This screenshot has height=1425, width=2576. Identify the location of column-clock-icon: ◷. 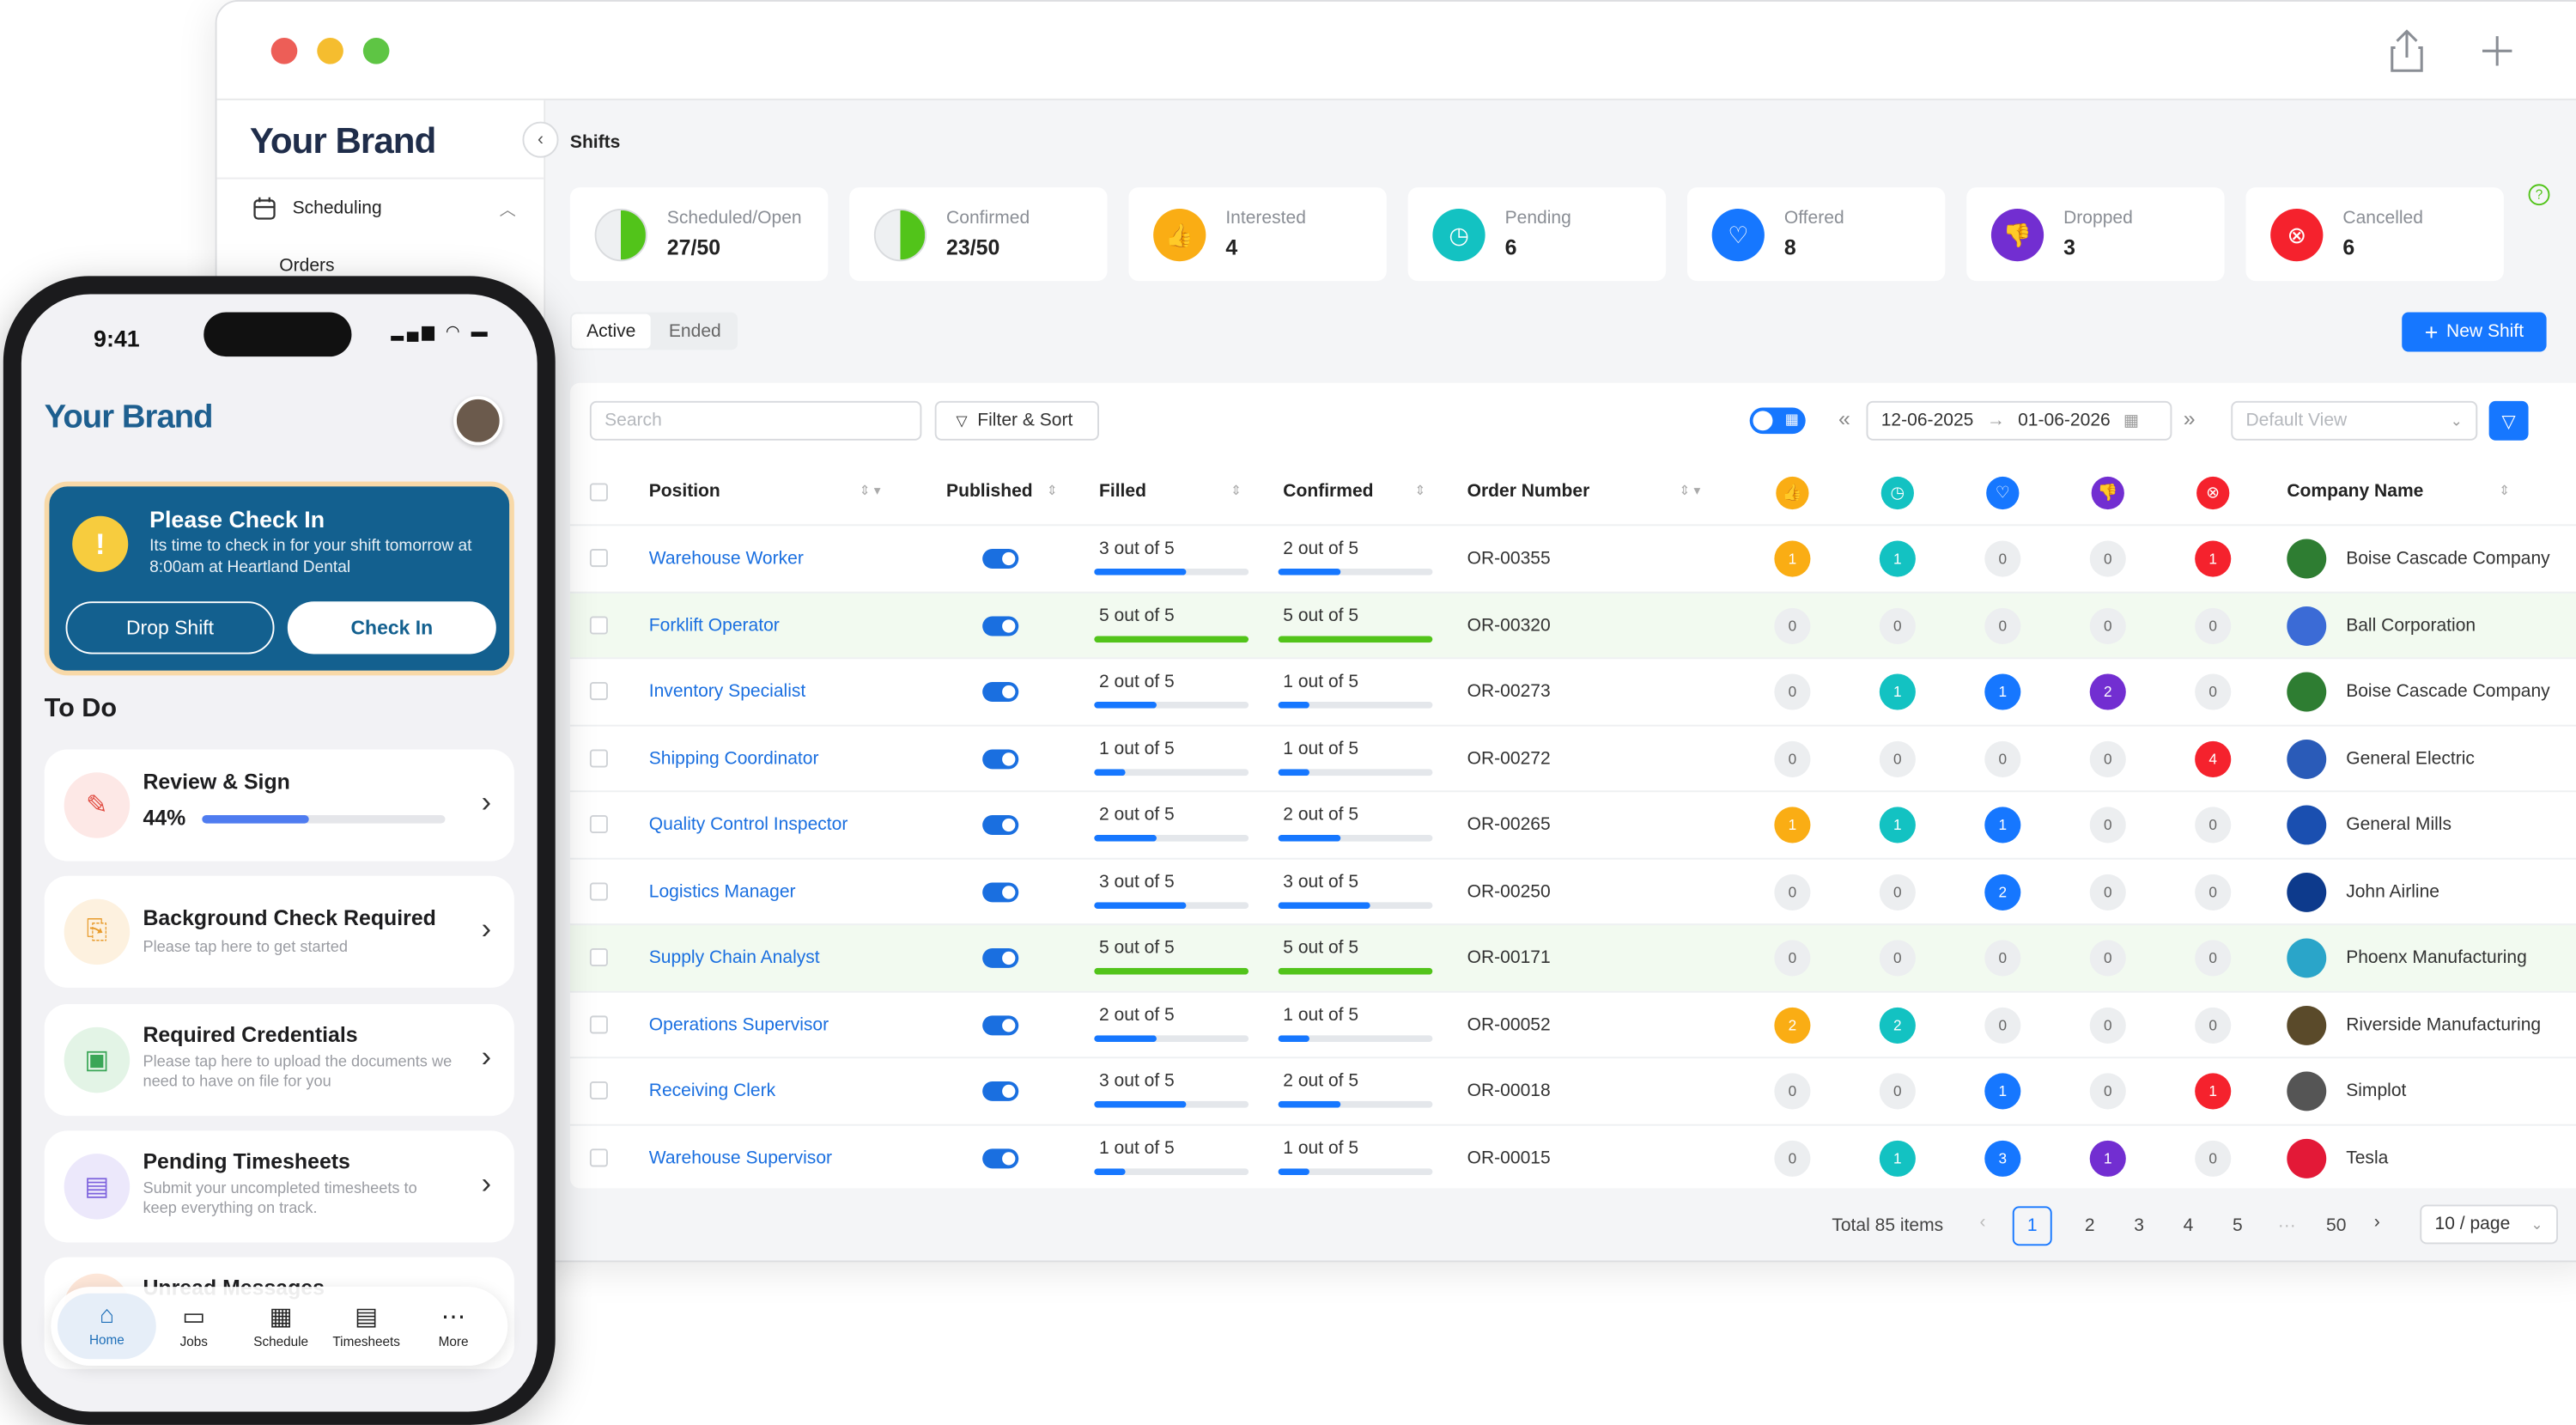
(1897, 493).